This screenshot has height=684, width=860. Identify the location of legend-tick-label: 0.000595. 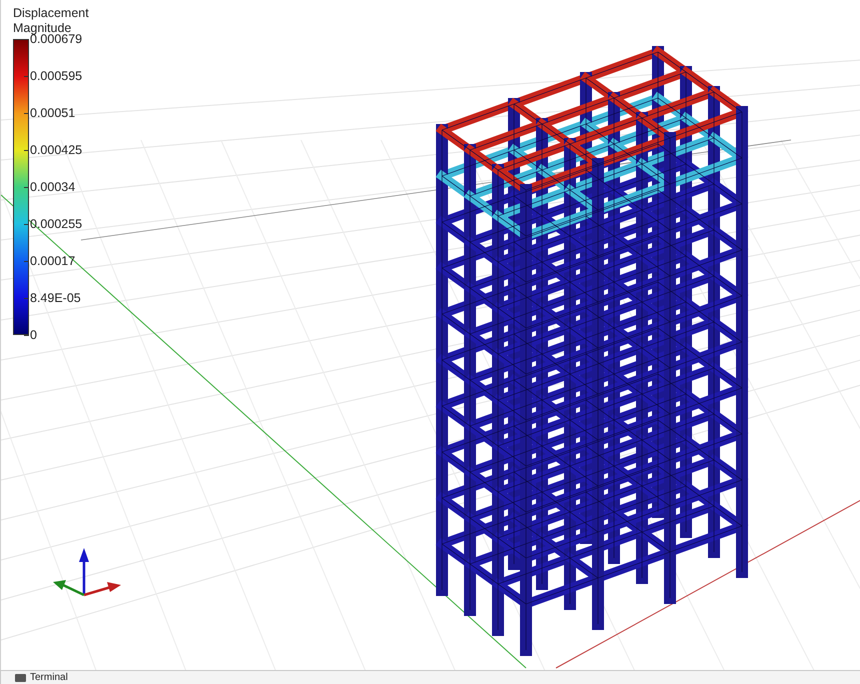
(56, 76).